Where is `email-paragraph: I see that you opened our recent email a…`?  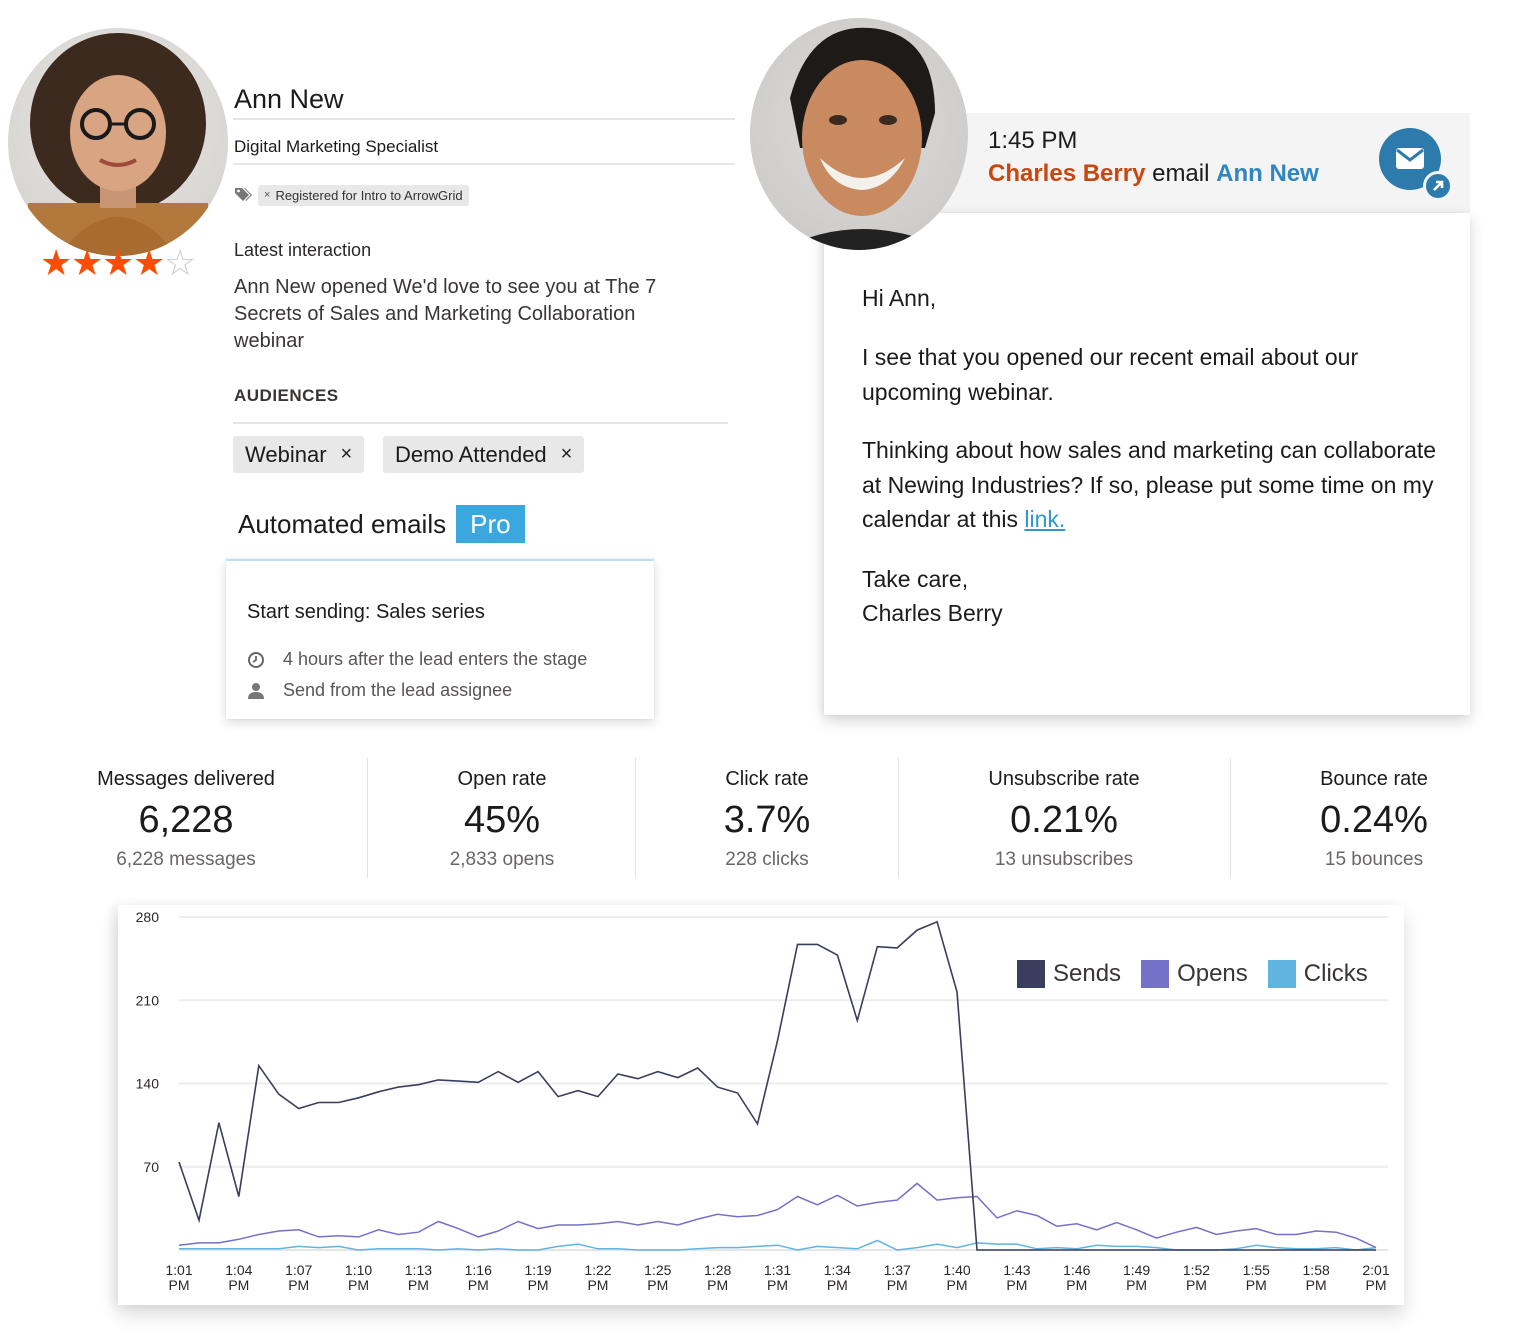
email-paragraph: I see that you opened our recent email a… is located at coordinates (1110, 374).